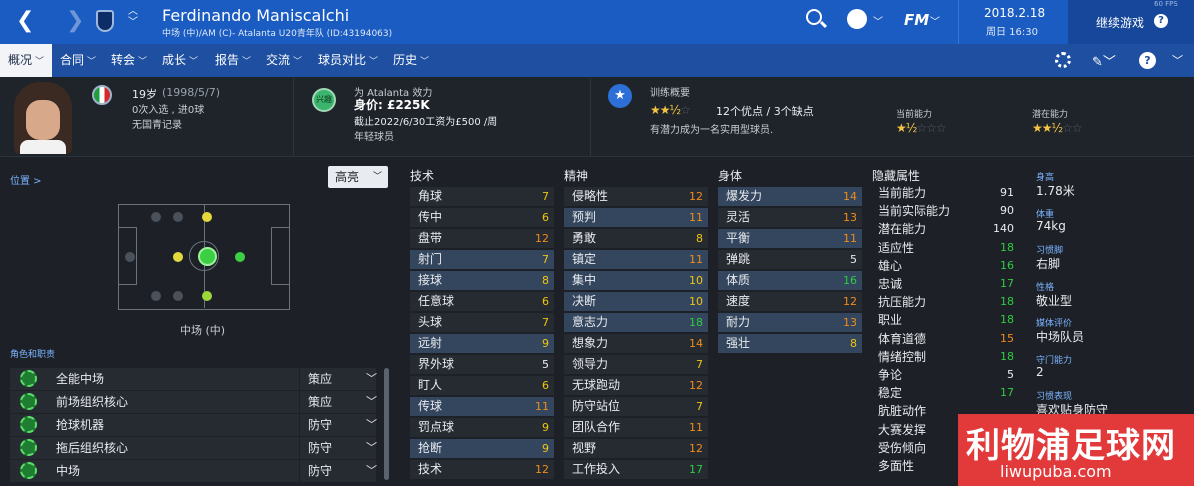  Describe the element at coordinates (26, 60) in the screenshot. I see `tab-overview: 概况 ﹀` at that location.